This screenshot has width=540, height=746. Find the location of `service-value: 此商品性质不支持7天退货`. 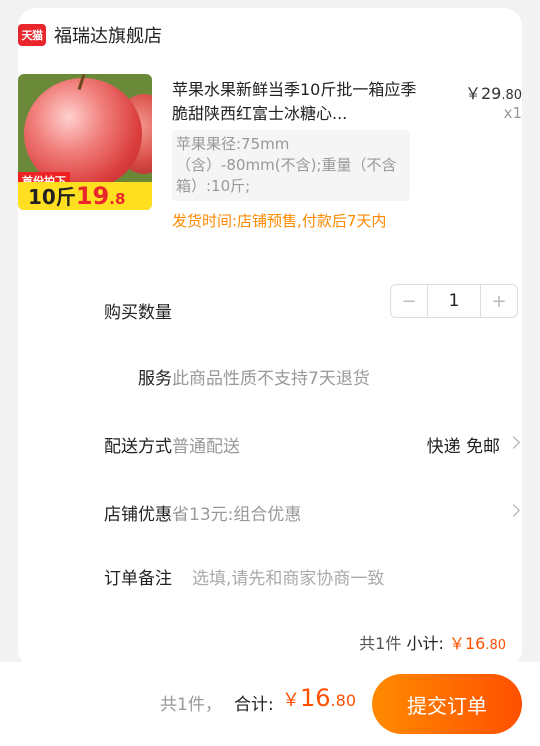

service-value: 此商品性质不支持7天退货 is located at coordinates (271, 379).